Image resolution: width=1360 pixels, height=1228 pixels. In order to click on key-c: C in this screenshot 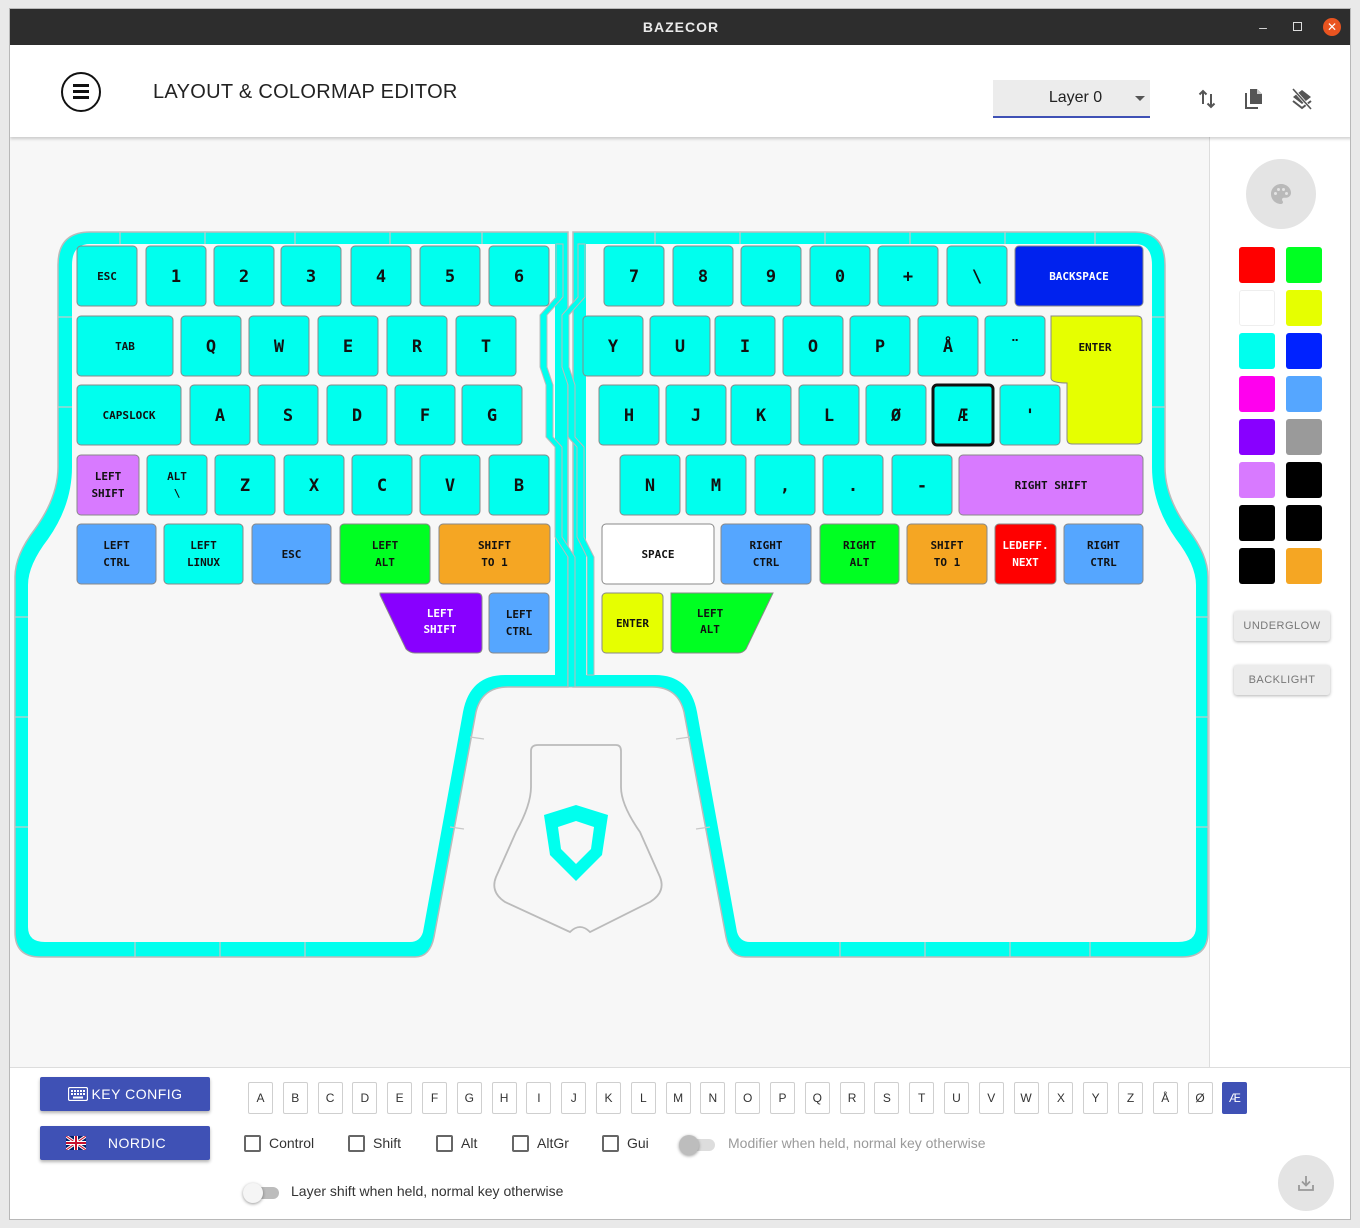, I will do `click(382, 485)`.